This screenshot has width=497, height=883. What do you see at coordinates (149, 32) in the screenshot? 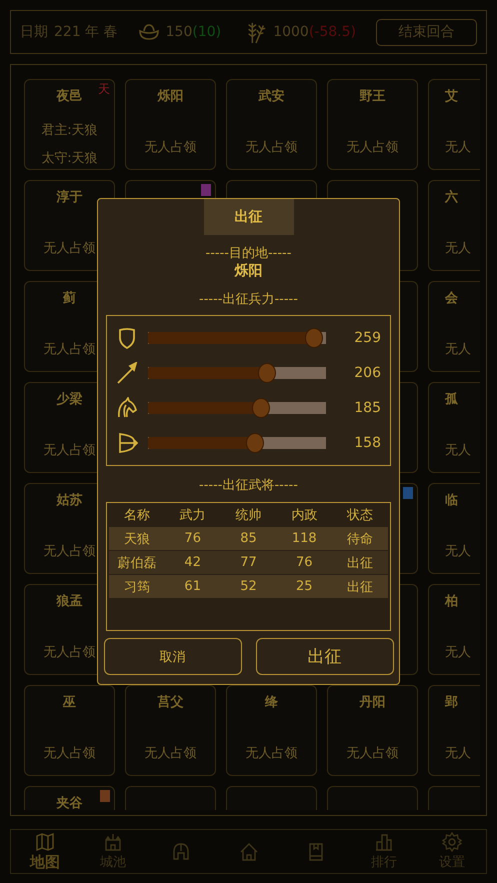
I see `ingot-icon` at bounding box center [149, 32].